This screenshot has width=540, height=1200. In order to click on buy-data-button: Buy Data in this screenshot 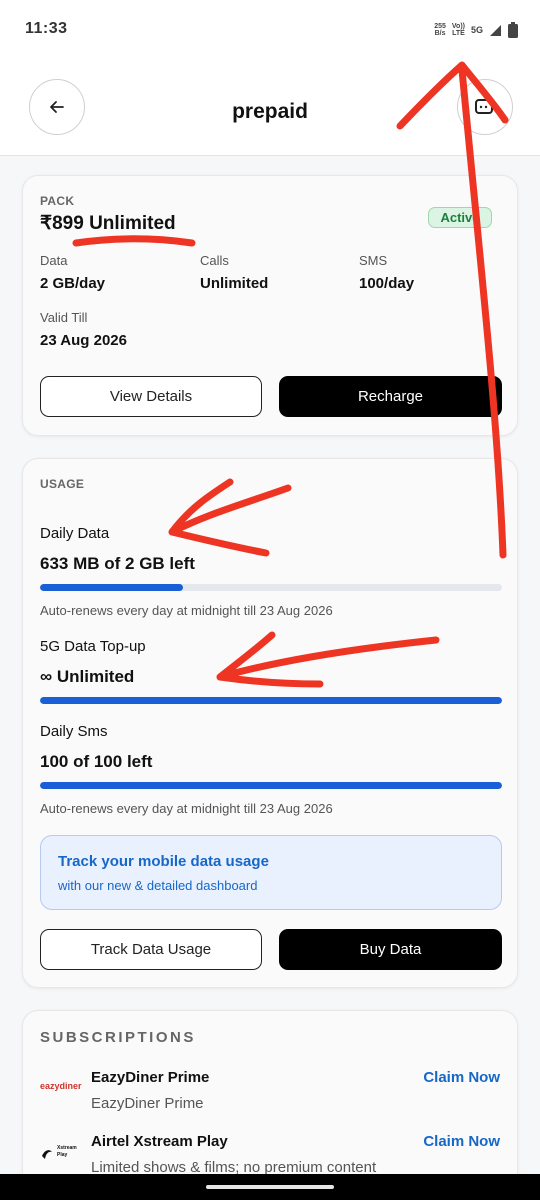, I will do `click(390, 949)`.